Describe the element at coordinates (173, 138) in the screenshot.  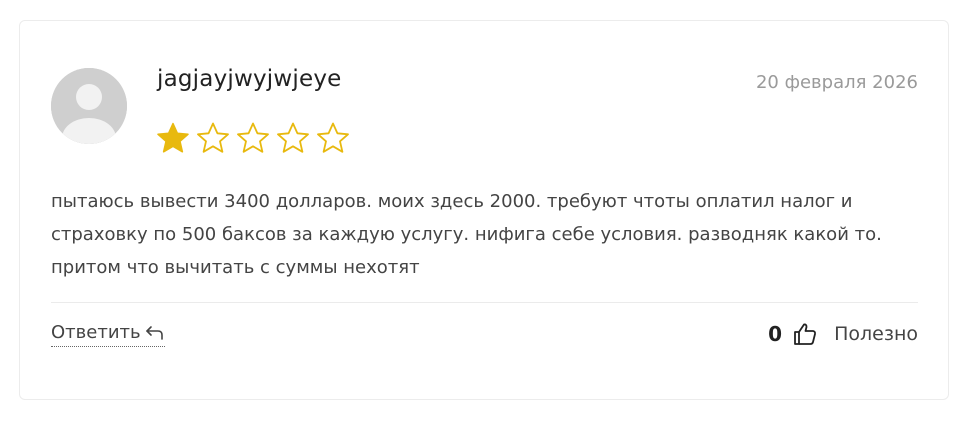
I see `star-filled-icon` at that location.